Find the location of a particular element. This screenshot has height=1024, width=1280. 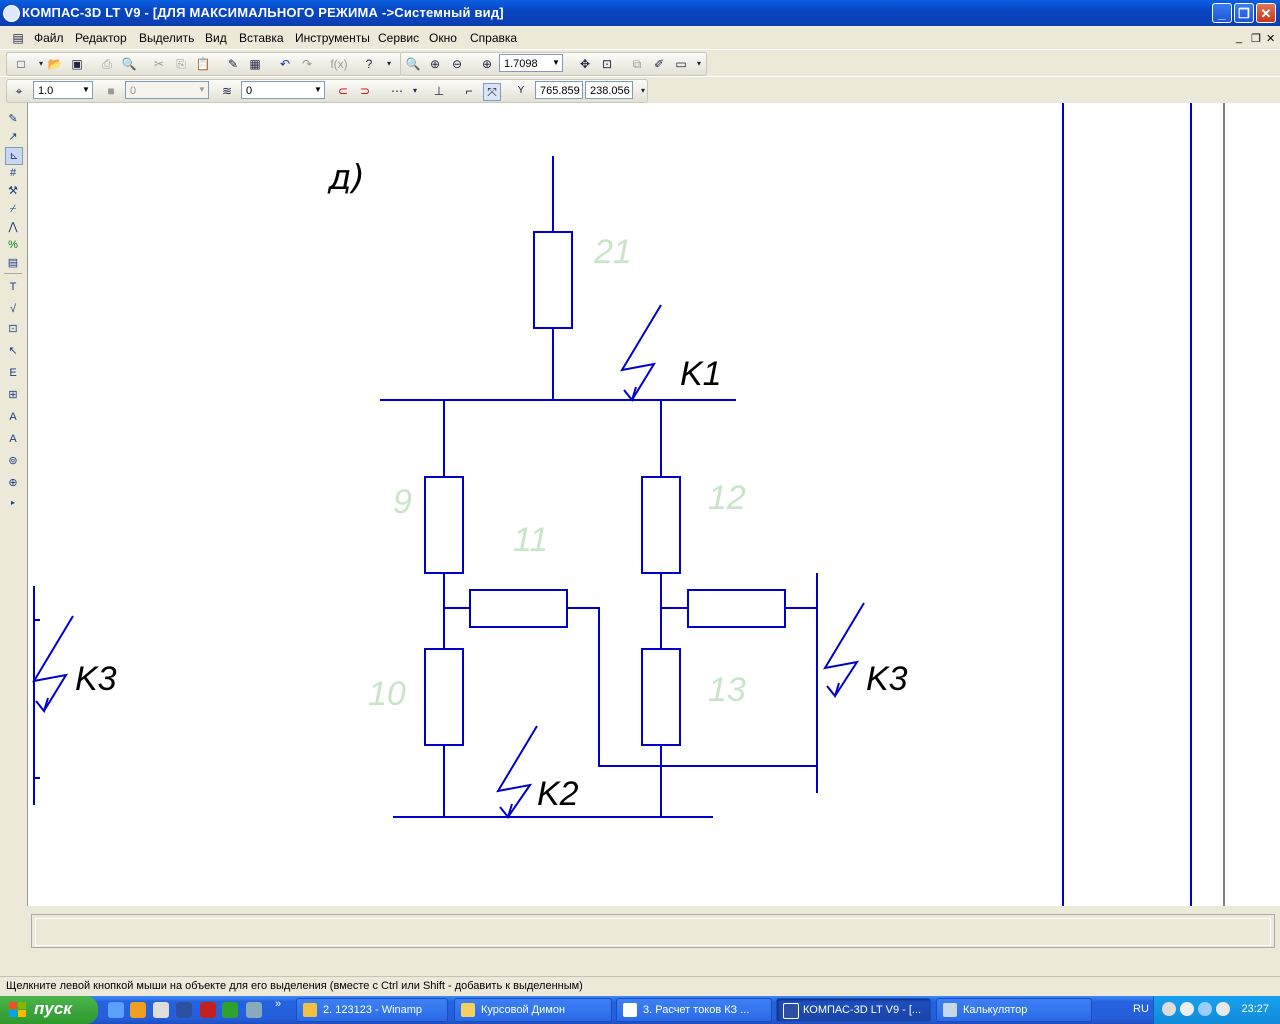

close-button: ✕ is located at coordinates (1266, 13).